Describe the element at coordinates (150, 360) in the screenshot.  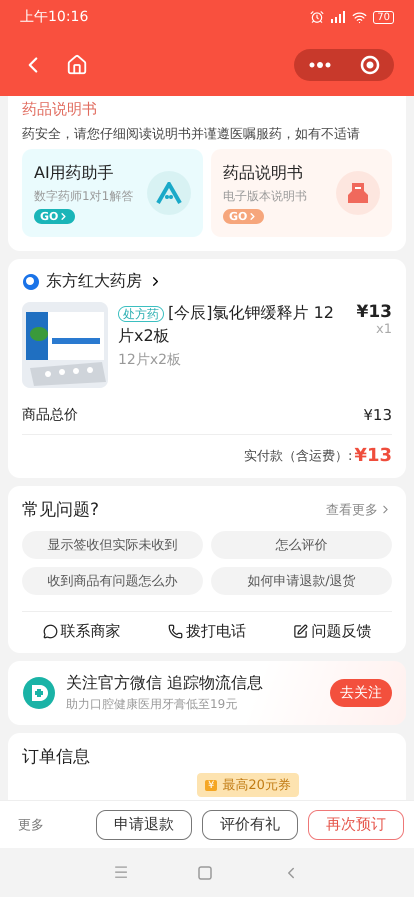
I see `product-spec: 12片x2板` at that location.